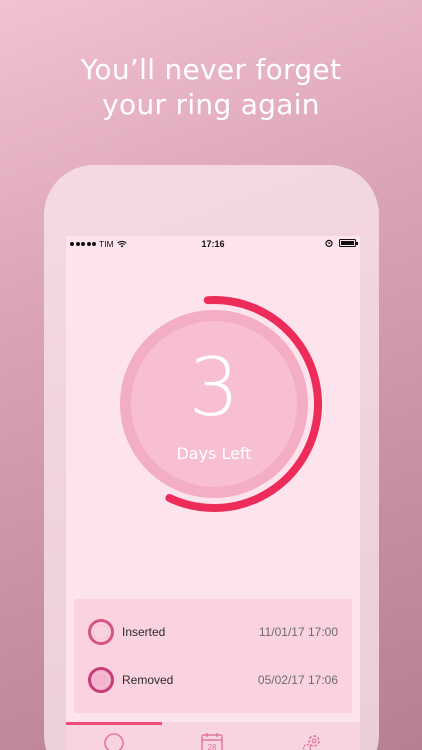  What do you see at coordinates (214, 453) in the screenshot?
I see `days-left-label: Days Left` at bounding box center [214, 453].